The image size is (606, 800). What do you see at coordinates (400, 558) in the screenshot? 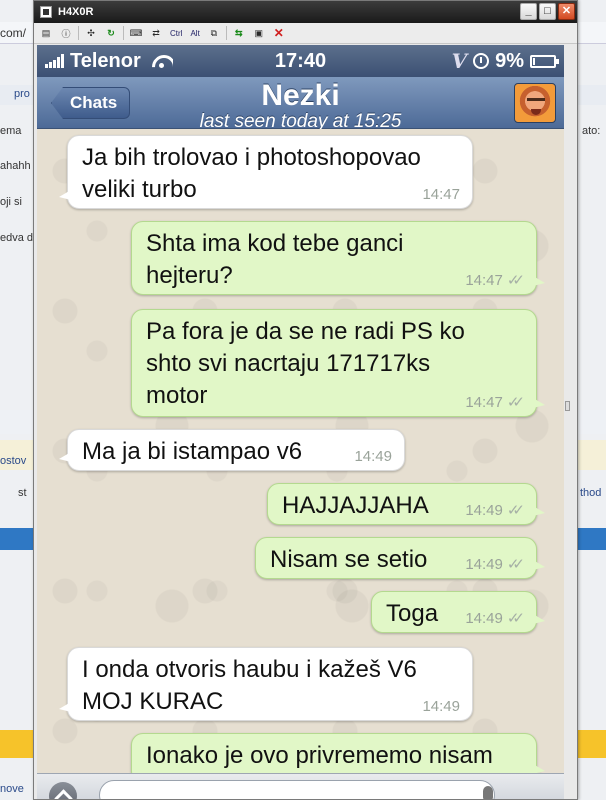
I see `outgoing-message-bubble: Nisam se setio 14:49 ✓✓` at bounding box center [400, 558].